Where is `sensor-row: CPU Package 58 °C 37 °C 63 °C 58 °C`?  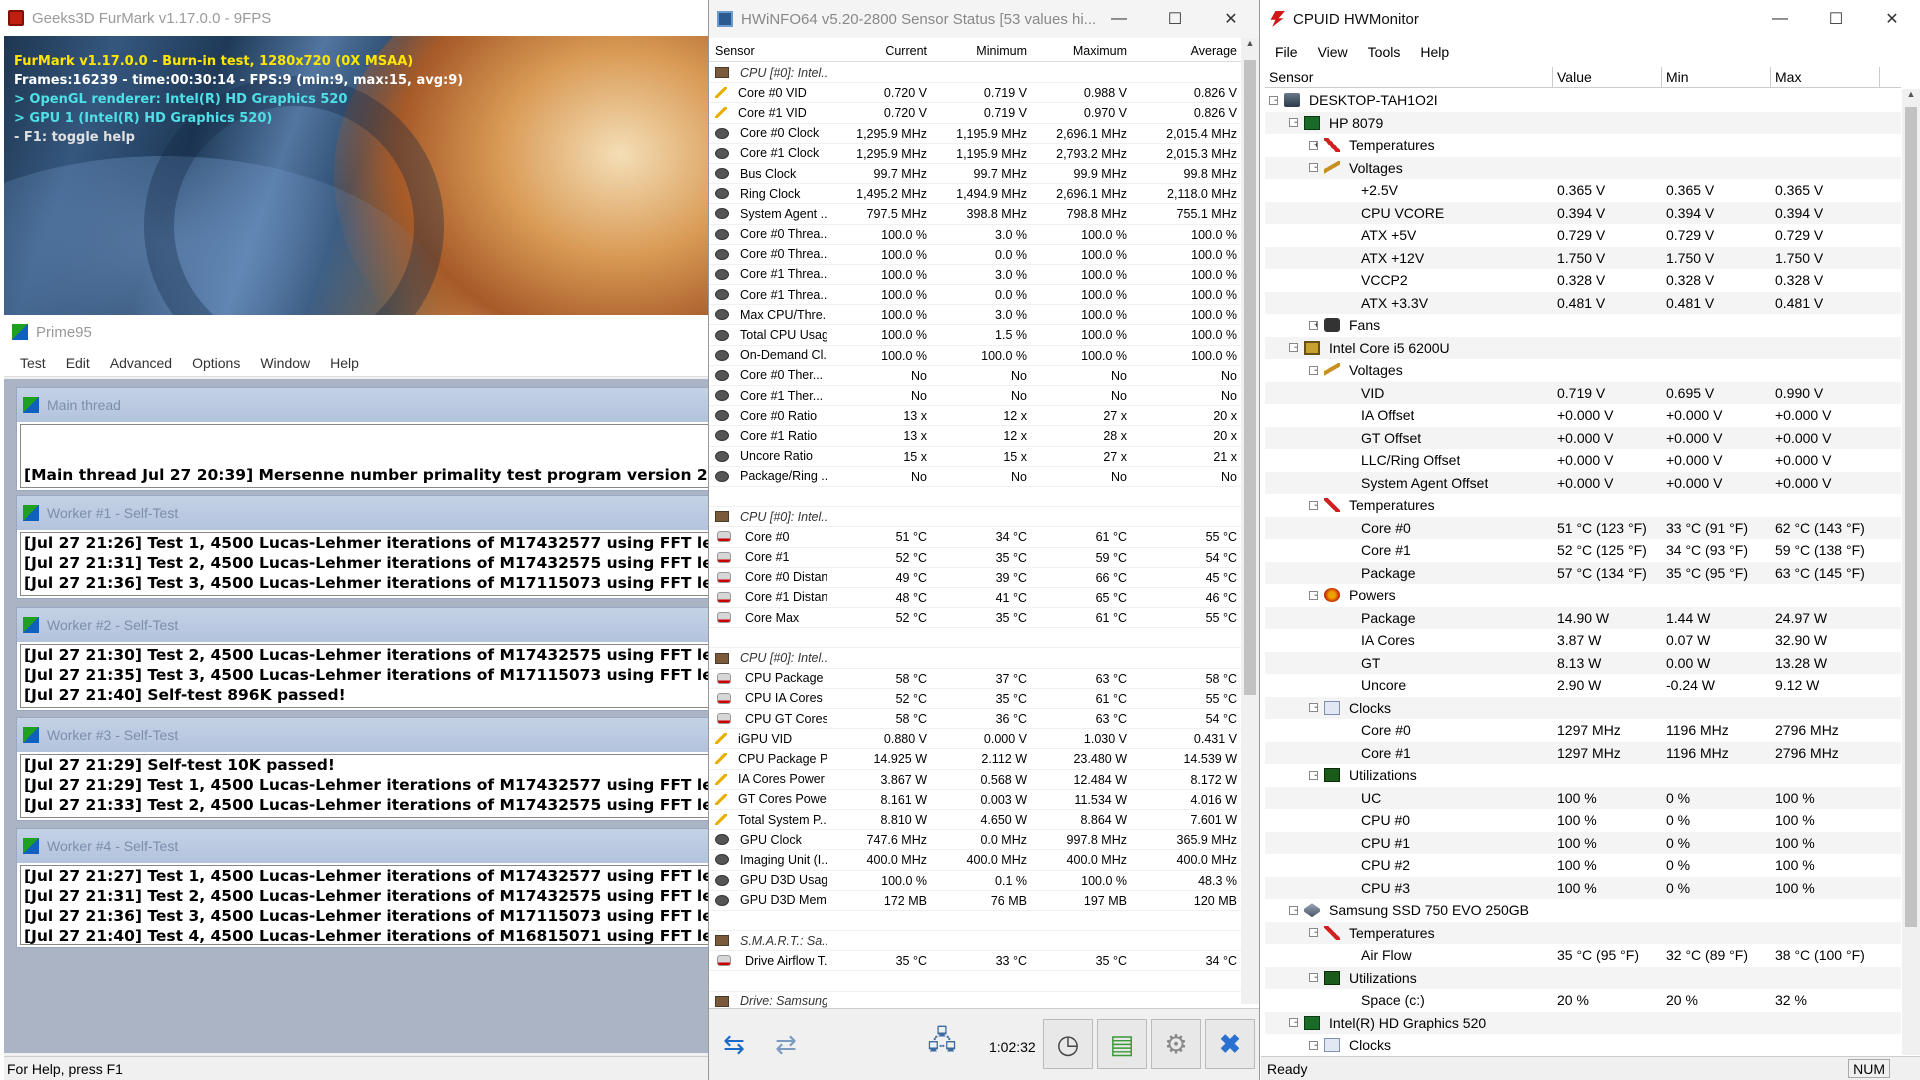 sensor-row: CPU Package 58 °C 37 °C 63 °C 58 °C is located at coordinates (976, 679).